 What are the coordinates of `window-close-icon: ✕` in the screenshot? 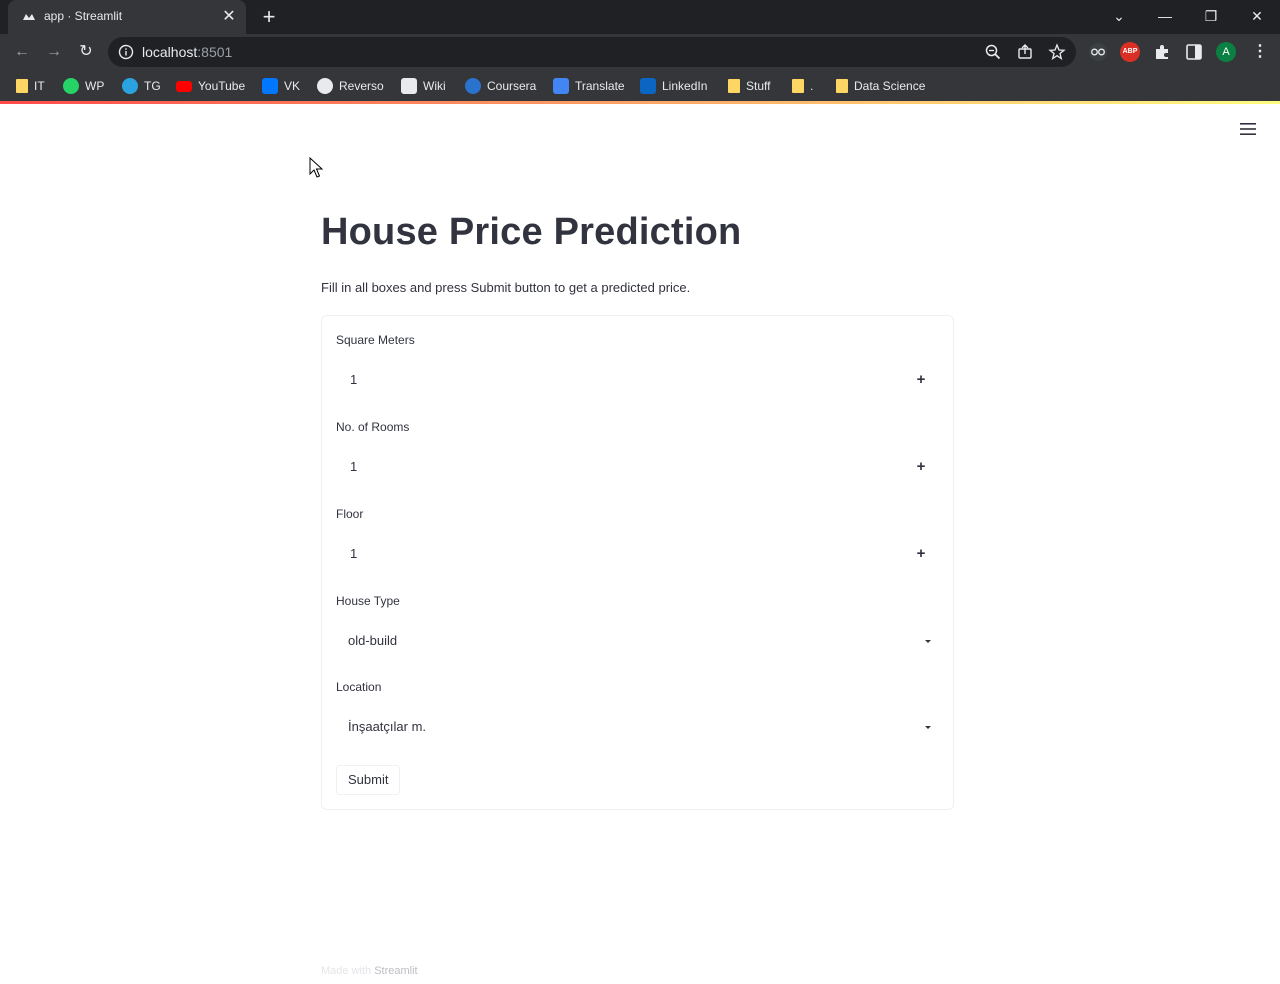 It's located at (1257, 16).